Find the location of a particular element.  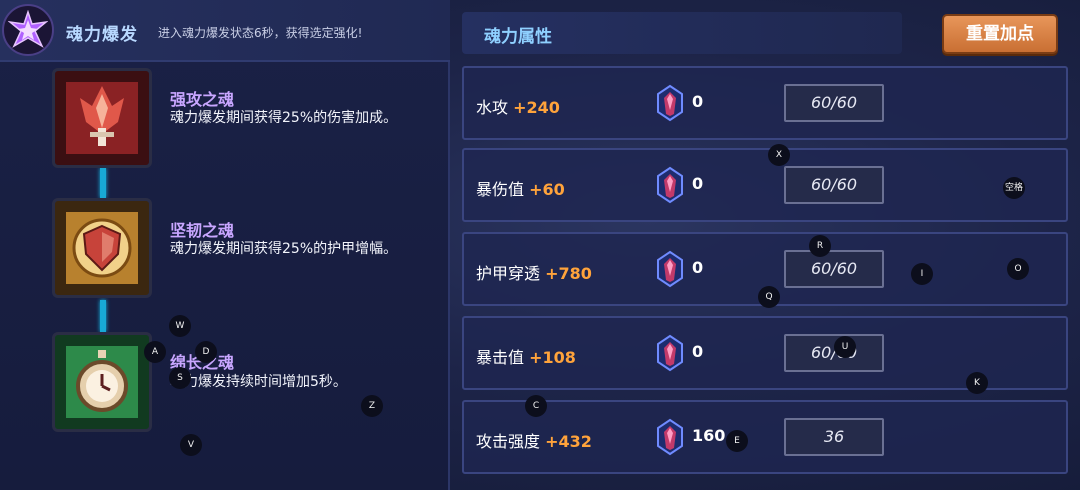

skill-description: 魂力爆发持续时间增加5秒。 is located at coordinates (258, 382).